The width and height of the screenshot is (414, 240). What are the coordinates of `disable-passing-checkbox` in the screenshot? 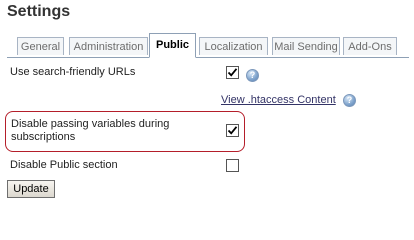 It's located at (232, 130).